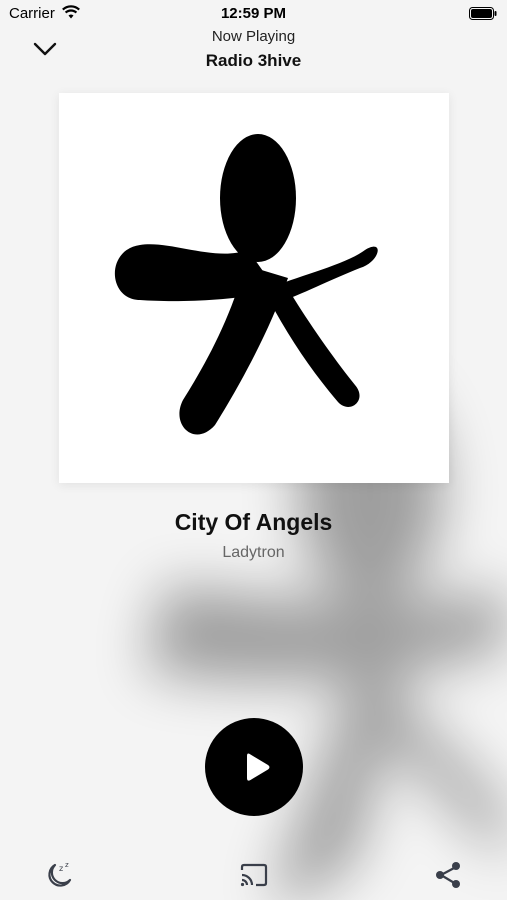 Image resolution: width=507 pixels, height=900 pixels. I want to click on sleep-moon-icon: z z, so click(60, 874).